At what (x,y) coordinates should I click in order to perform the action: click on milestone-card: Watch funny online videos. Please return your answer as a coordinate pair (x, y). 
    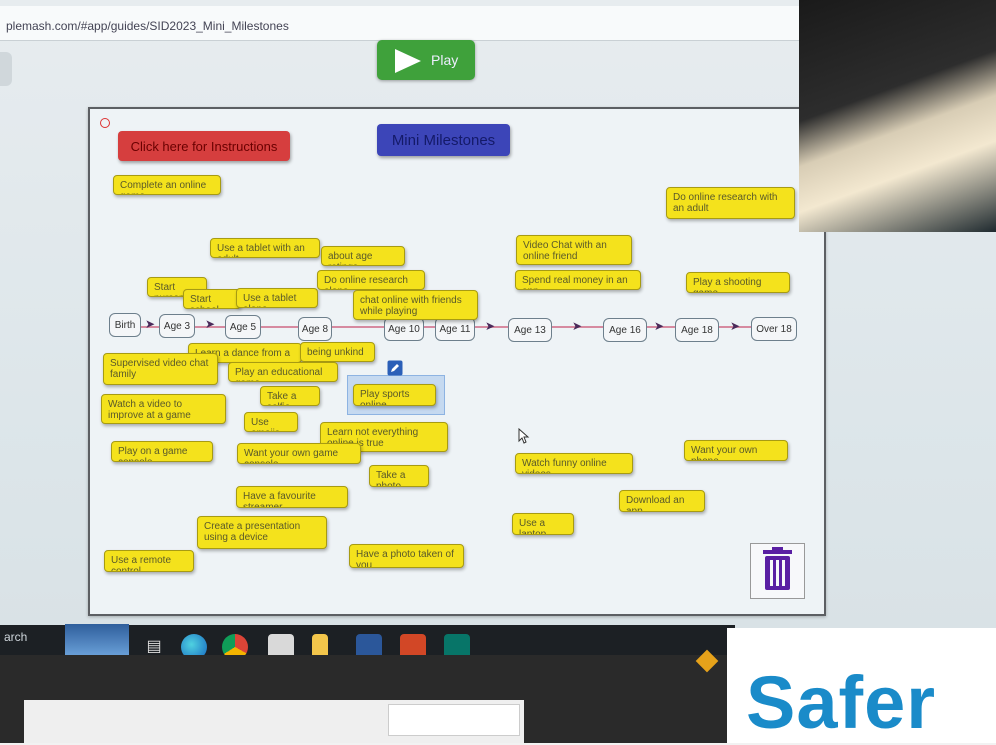
    Looking at the image, I should click on (574, 463).